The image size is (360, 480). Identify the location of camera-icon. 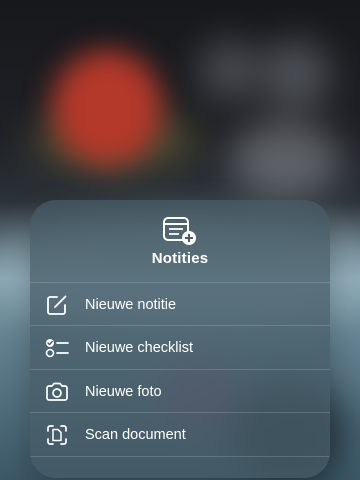
(57, 391).